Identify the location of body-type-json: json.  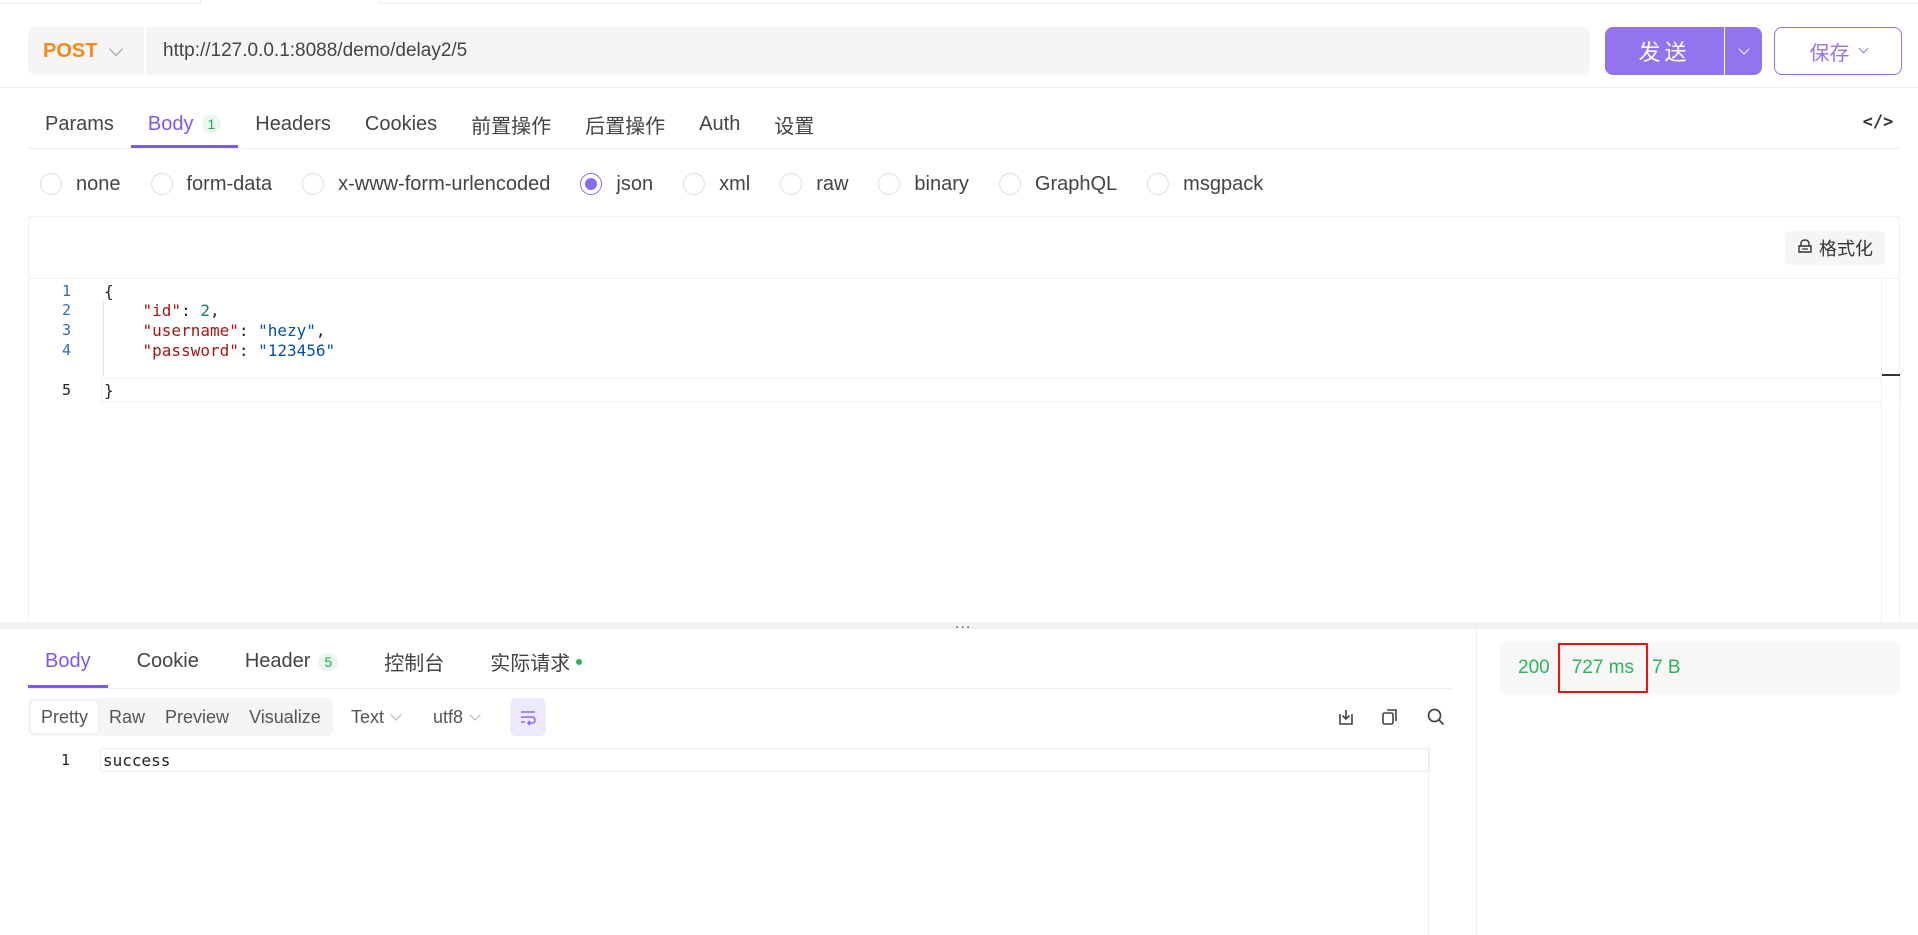
(616, 184).